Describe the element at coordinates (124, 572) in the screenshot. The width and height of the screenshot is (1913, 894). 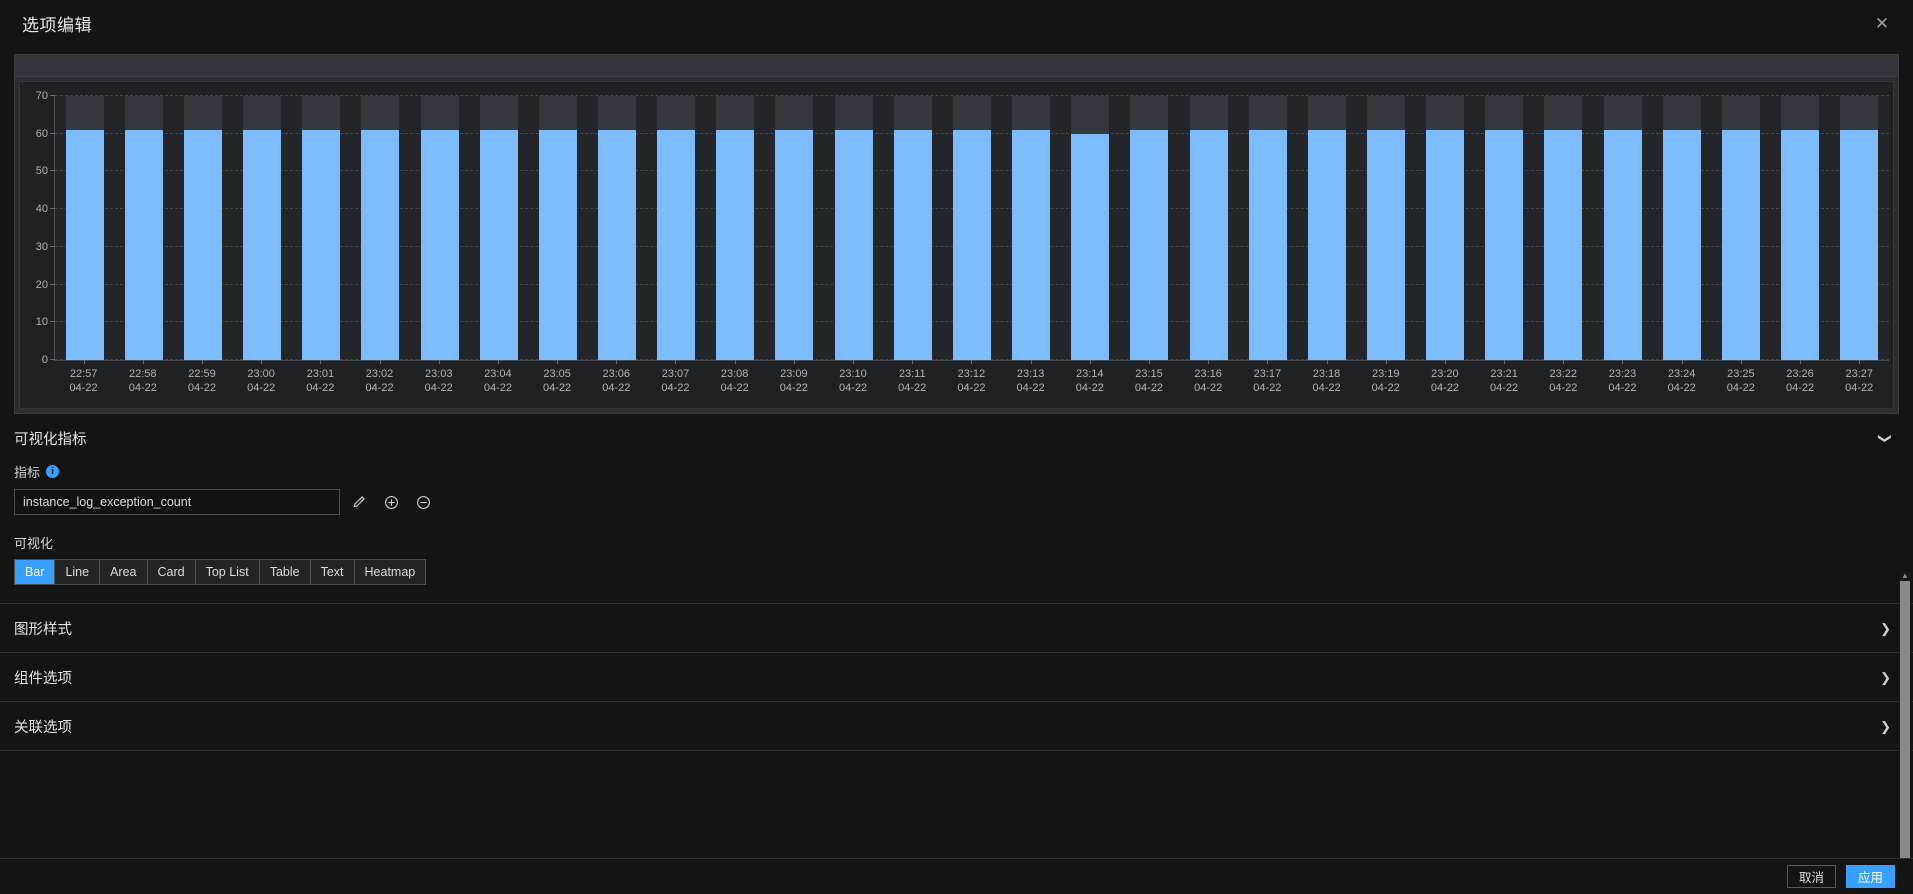
I see `viz-type-area-button: Area` at that location.